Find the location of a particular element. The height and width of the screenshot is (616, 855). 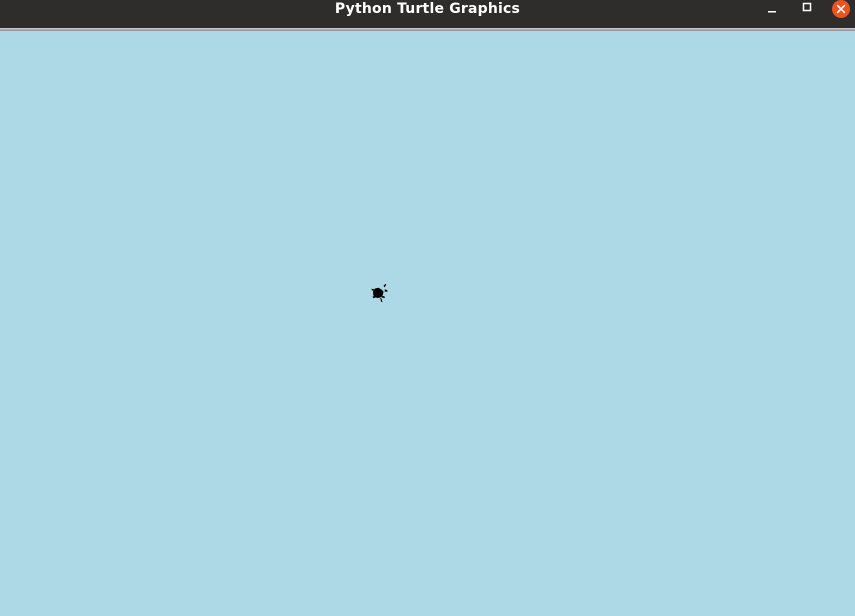

minimize-icon is located at coordinates (772, 12).